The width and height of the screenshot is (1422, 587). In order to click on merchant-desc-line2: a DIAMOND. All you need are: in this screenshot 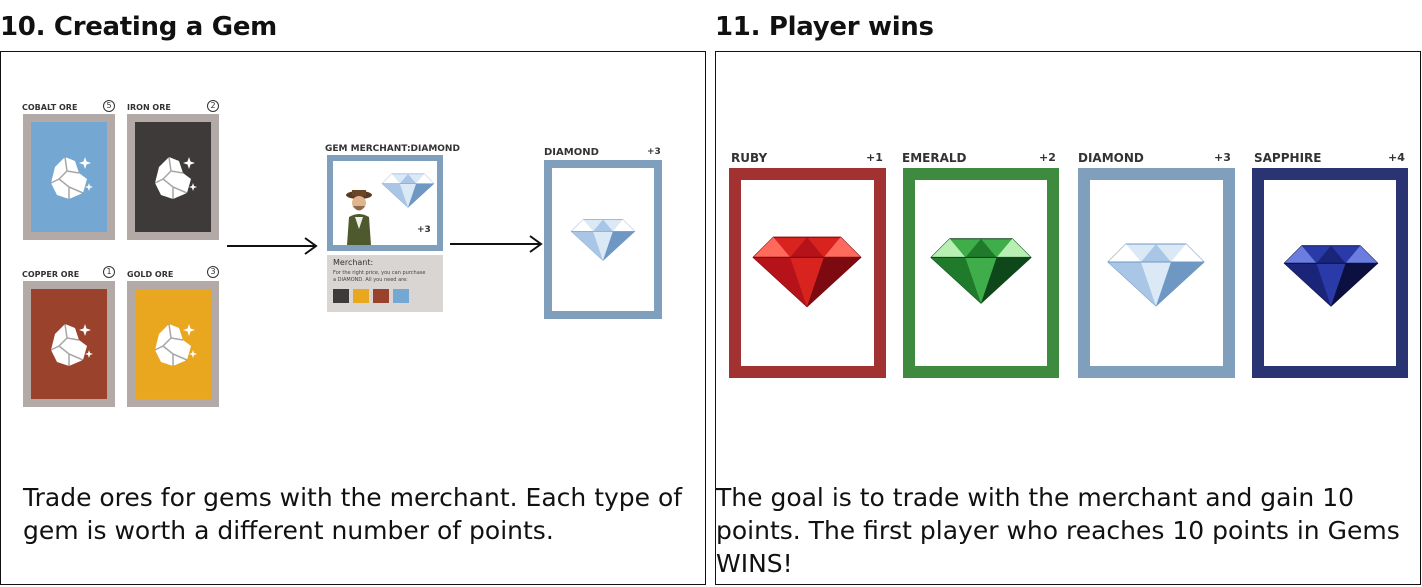, I will do `click(370, 280)`.